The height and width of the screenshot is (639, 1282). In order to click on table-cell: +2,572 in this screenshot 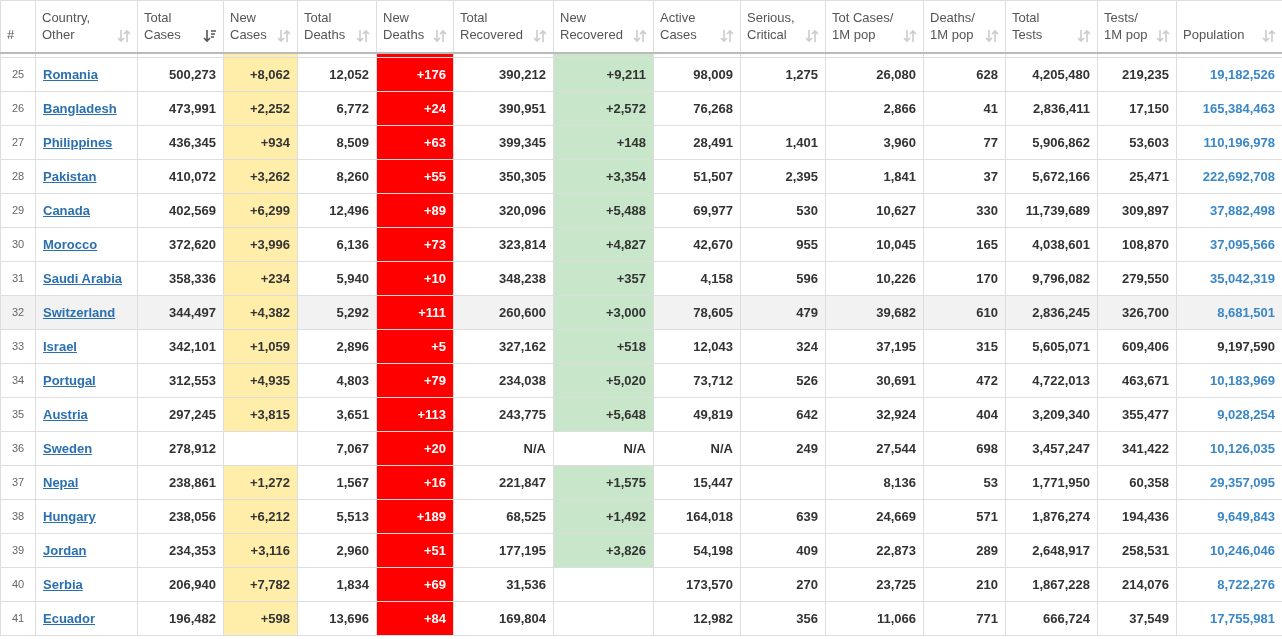, I will do `click(603, 108)`.